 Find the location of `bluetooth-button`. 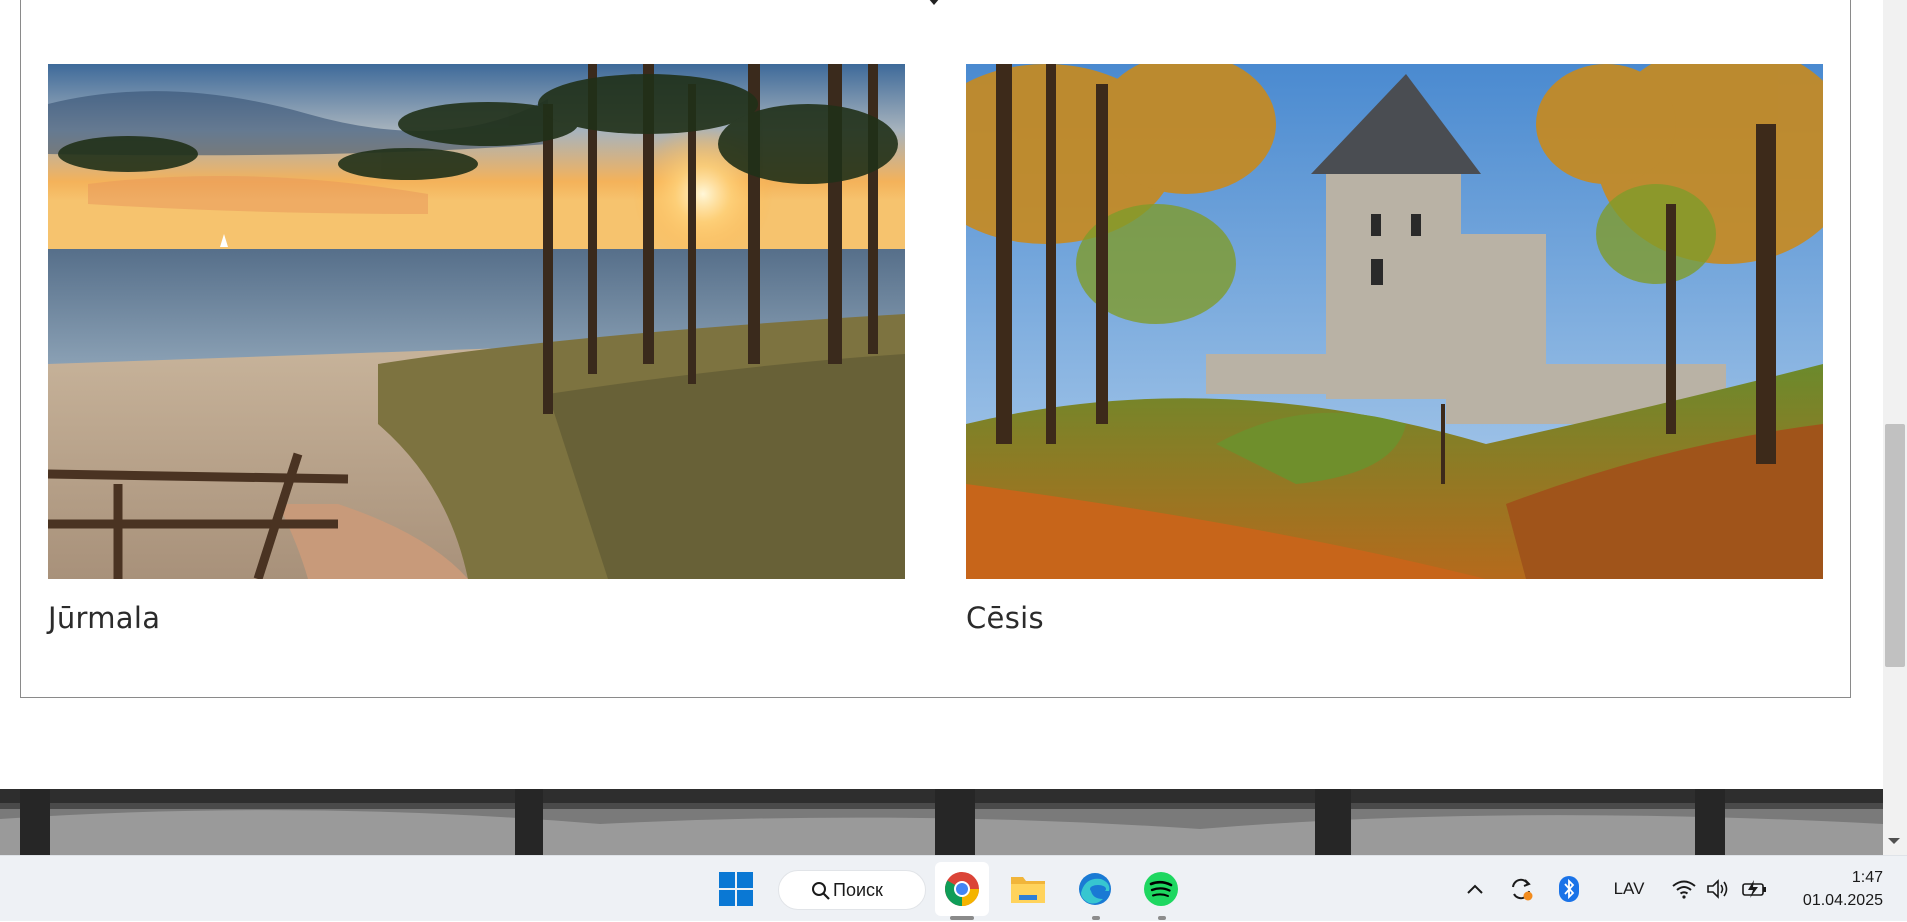

bluetooth-button is located at coordinates (1569, 889).